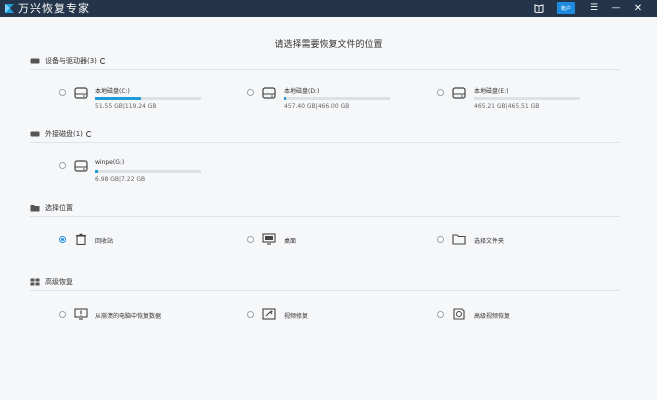 Image resolution: width=657 pixels, height=400 pixels. I want to click on video-repair-radio, so click(250, 314).